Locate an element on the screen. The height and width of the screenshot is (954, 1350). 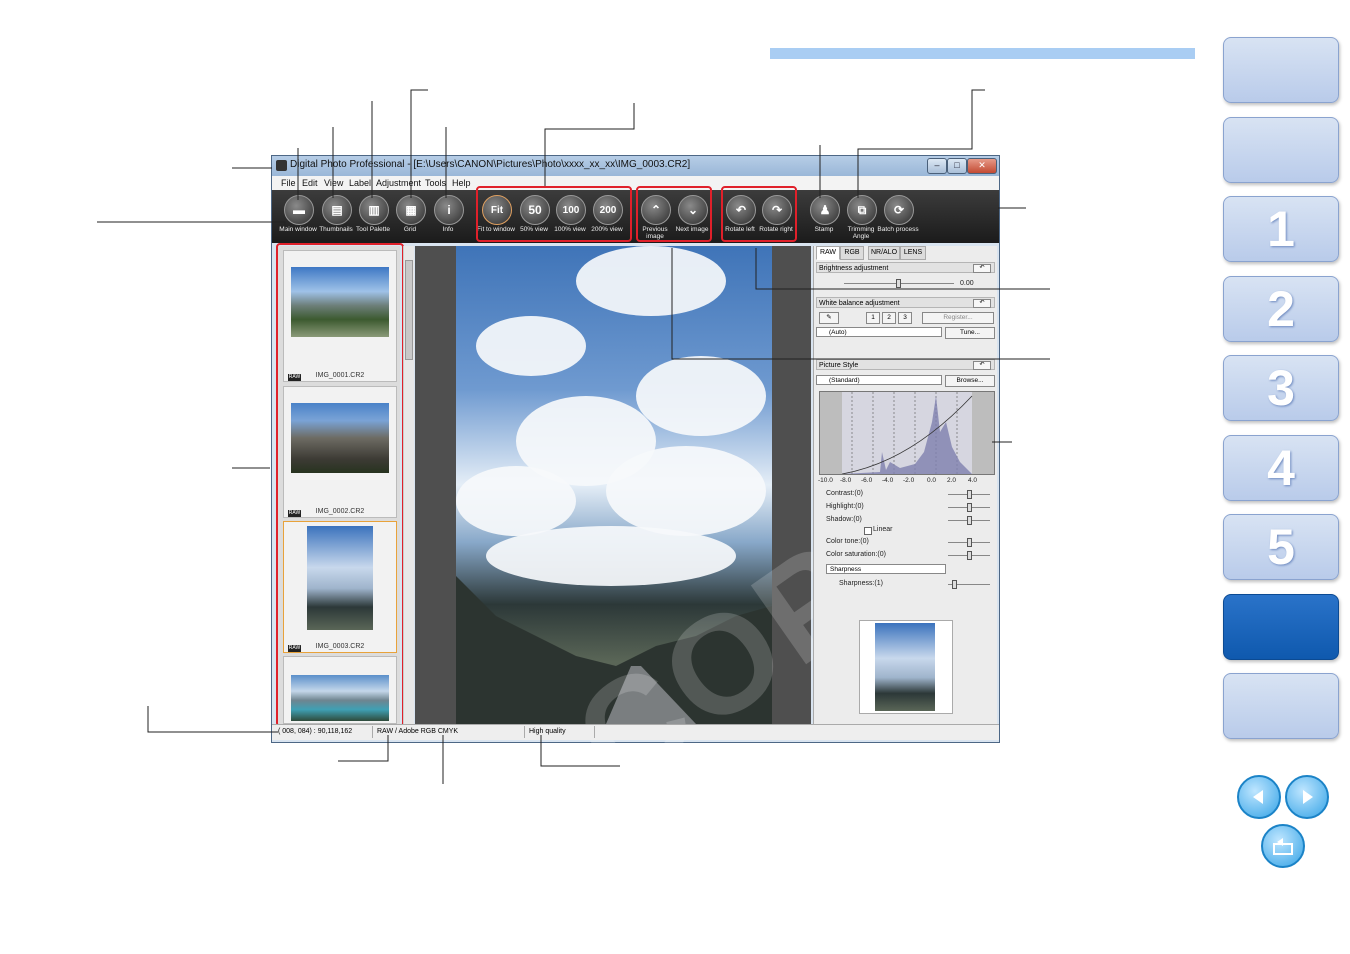
color-saturation-label: Color saturation:(0) is located at coordinates (856, 554).